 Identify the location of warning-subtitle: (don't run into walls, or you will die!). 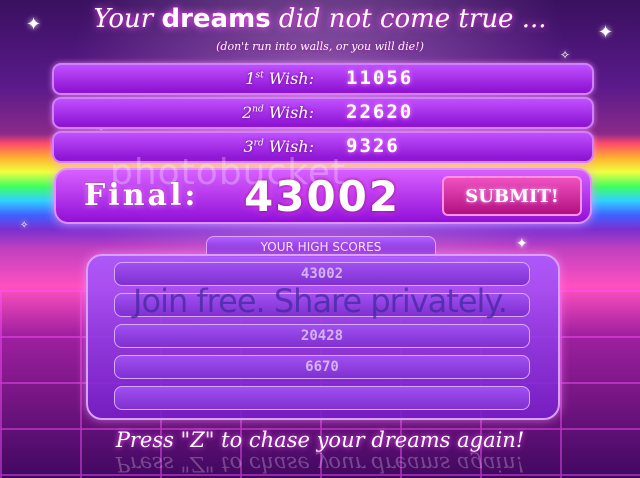
(320, 46).